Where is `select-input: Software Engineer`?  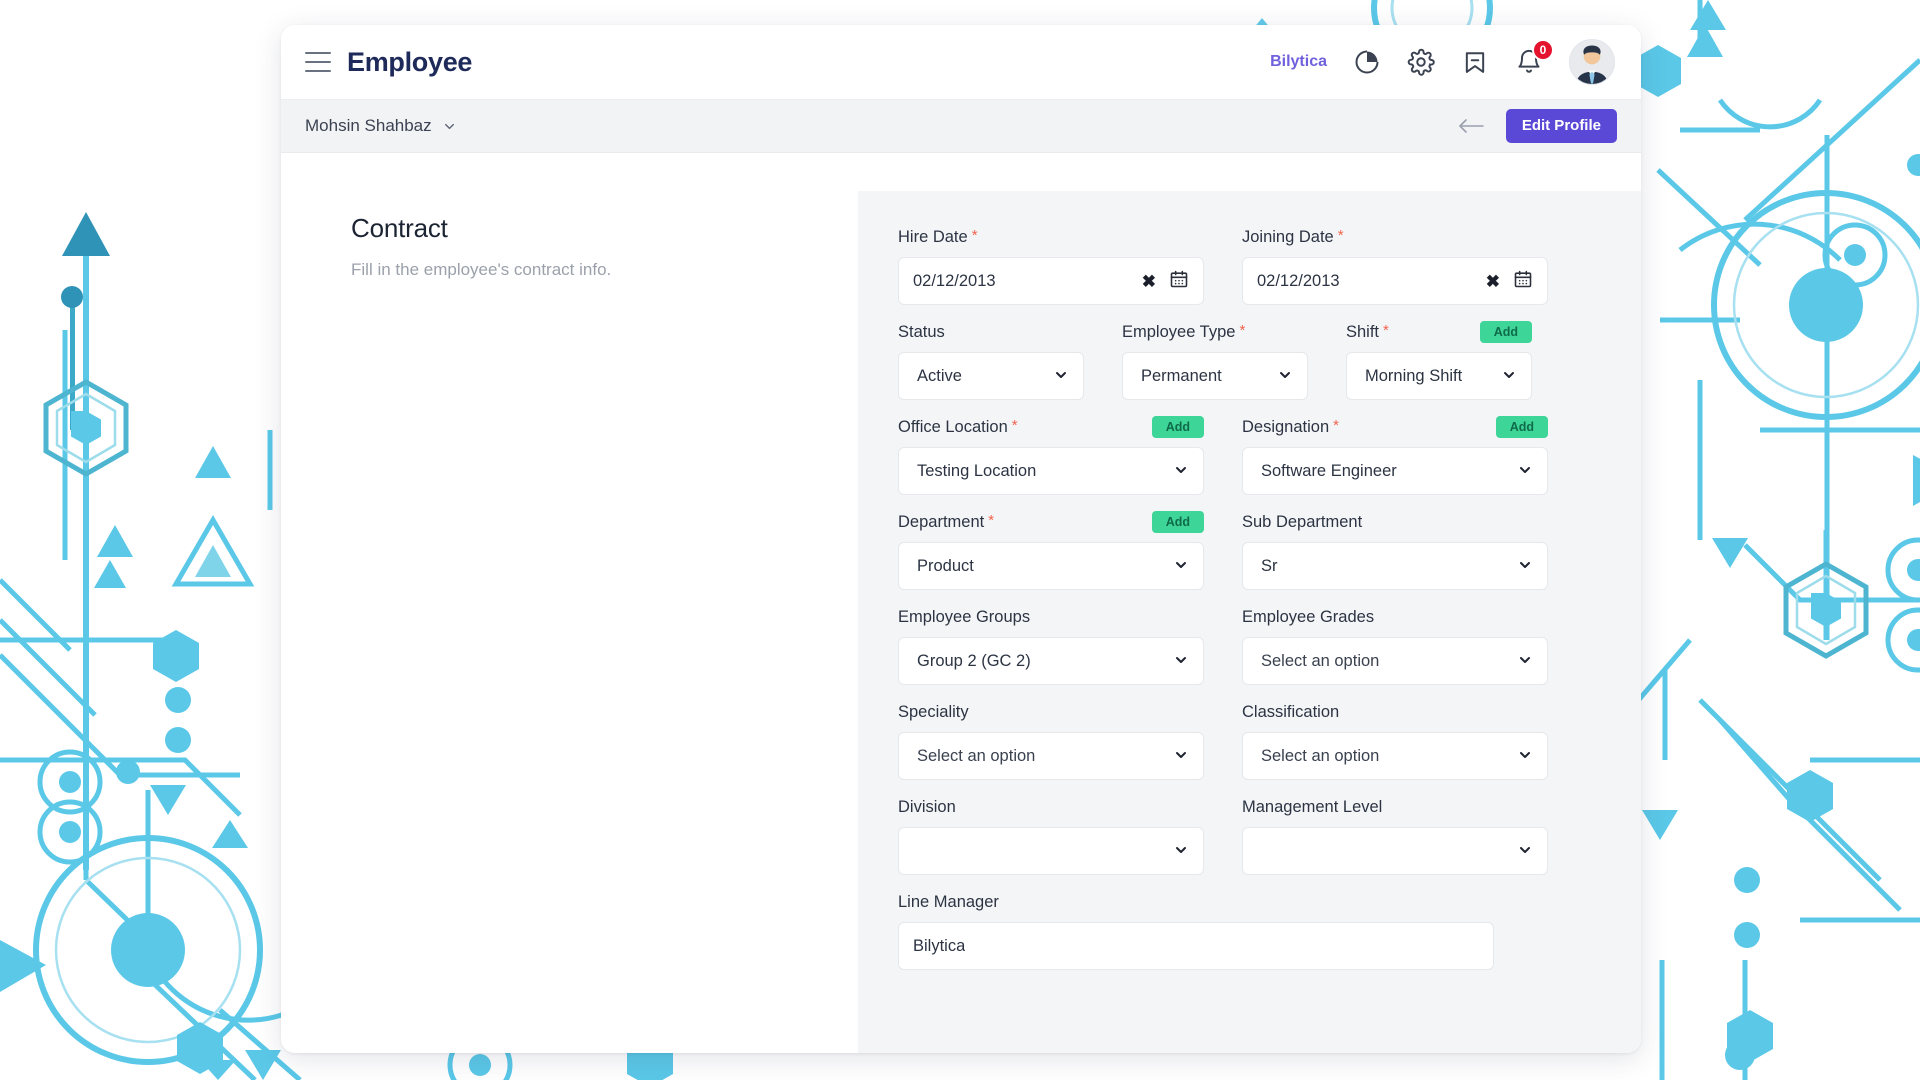 select-input: Software Engineer is located at coordinates (1395, 471).